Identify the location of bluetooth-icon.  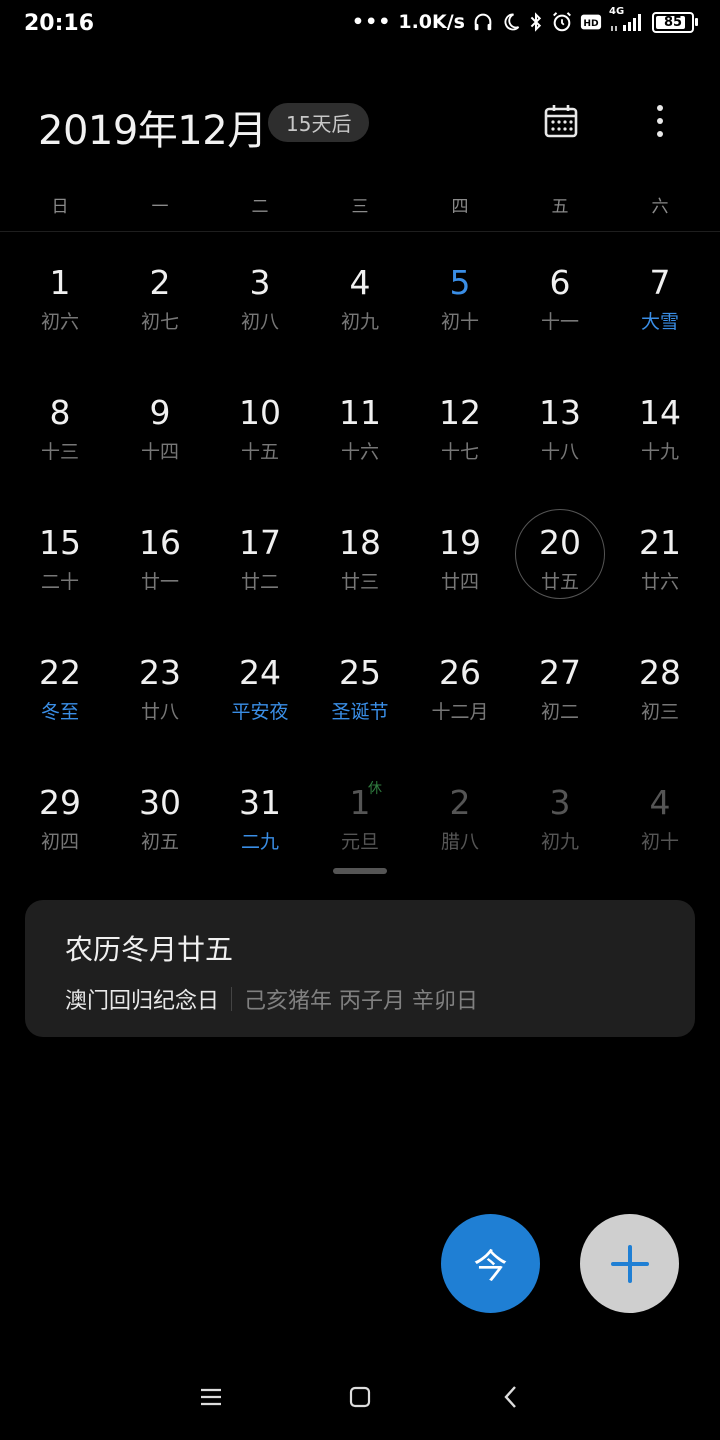
(536, 22).